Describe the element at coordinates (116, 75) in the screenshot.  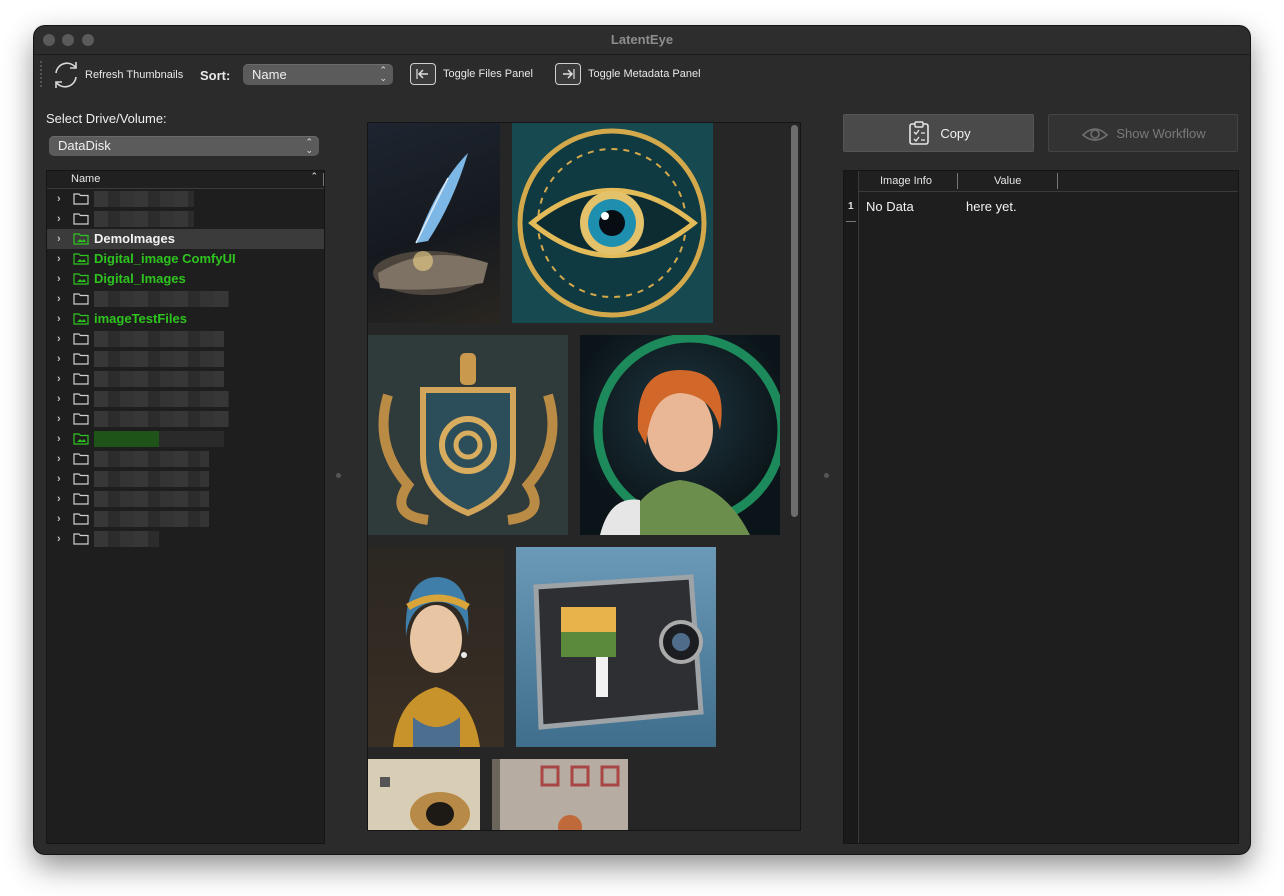
I see `refresh-thumbnails-button: Refresh Thumbnails` at that location.